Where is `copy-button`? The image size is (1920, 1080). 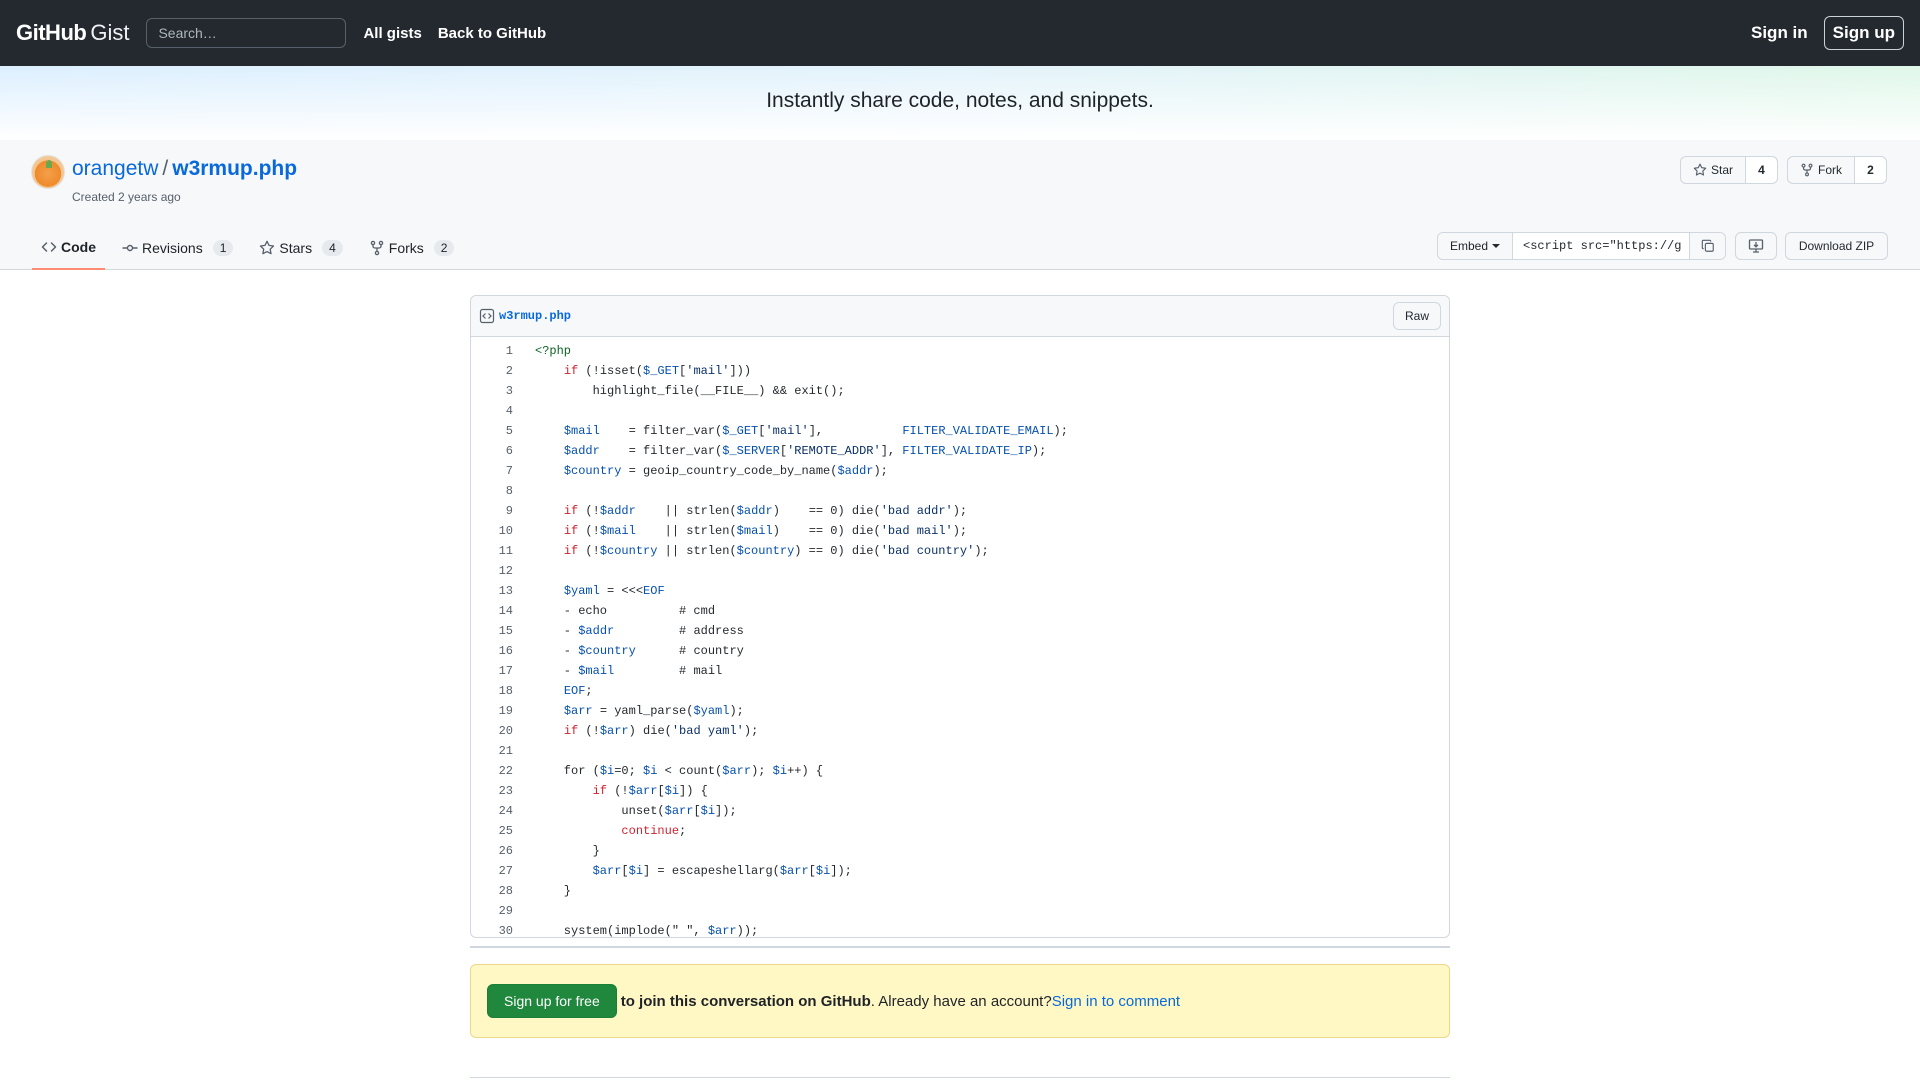
copy-button is located at coordinates (1707, 246).